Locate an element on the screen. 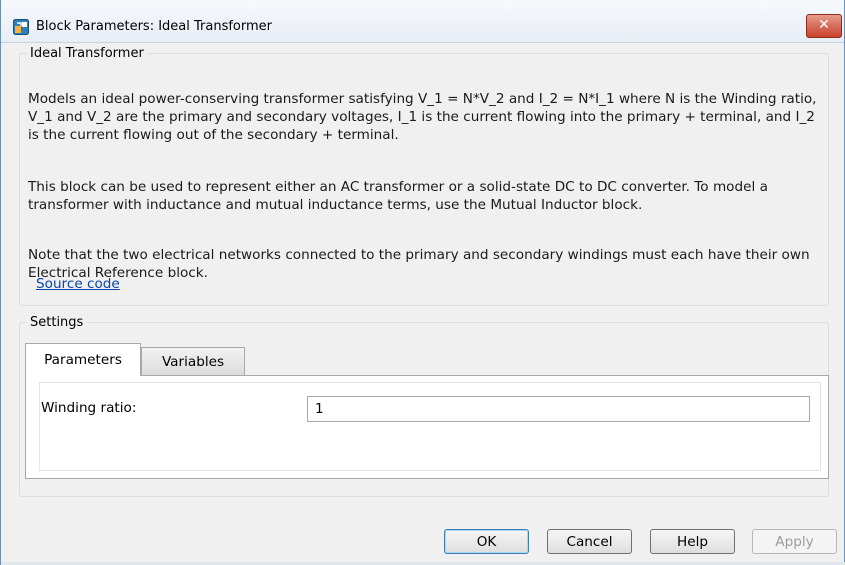 This screenshot has width=845, height=565. ok-button: OK is located at coordinates (486, 541).